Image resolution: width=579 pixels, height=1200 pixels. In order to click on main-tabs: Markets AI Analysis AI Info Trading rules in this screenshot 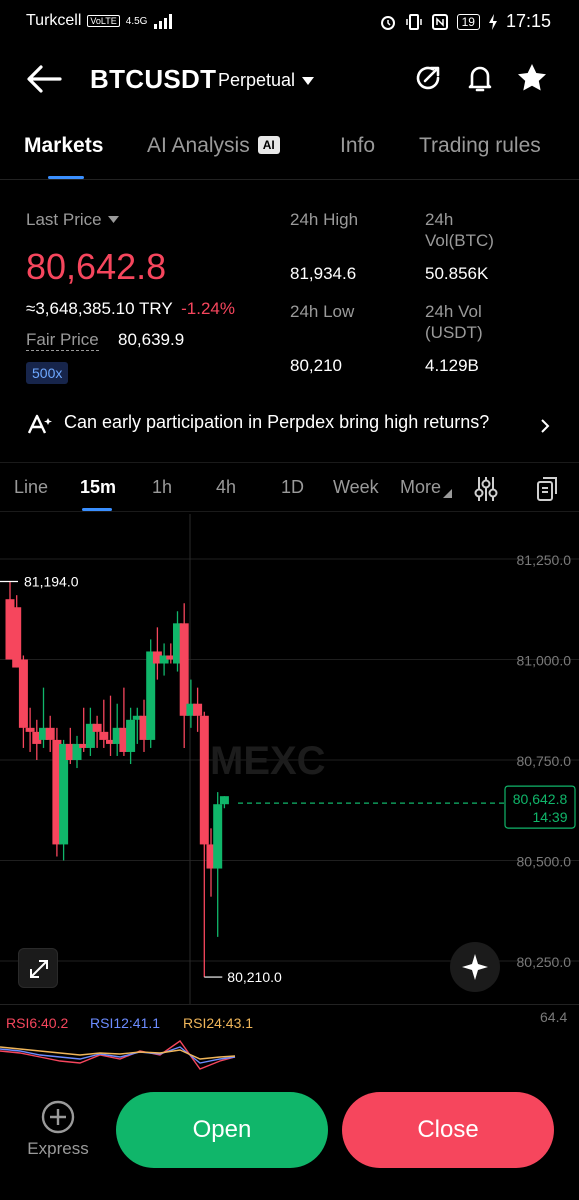, I will do `click(289, 154)`.